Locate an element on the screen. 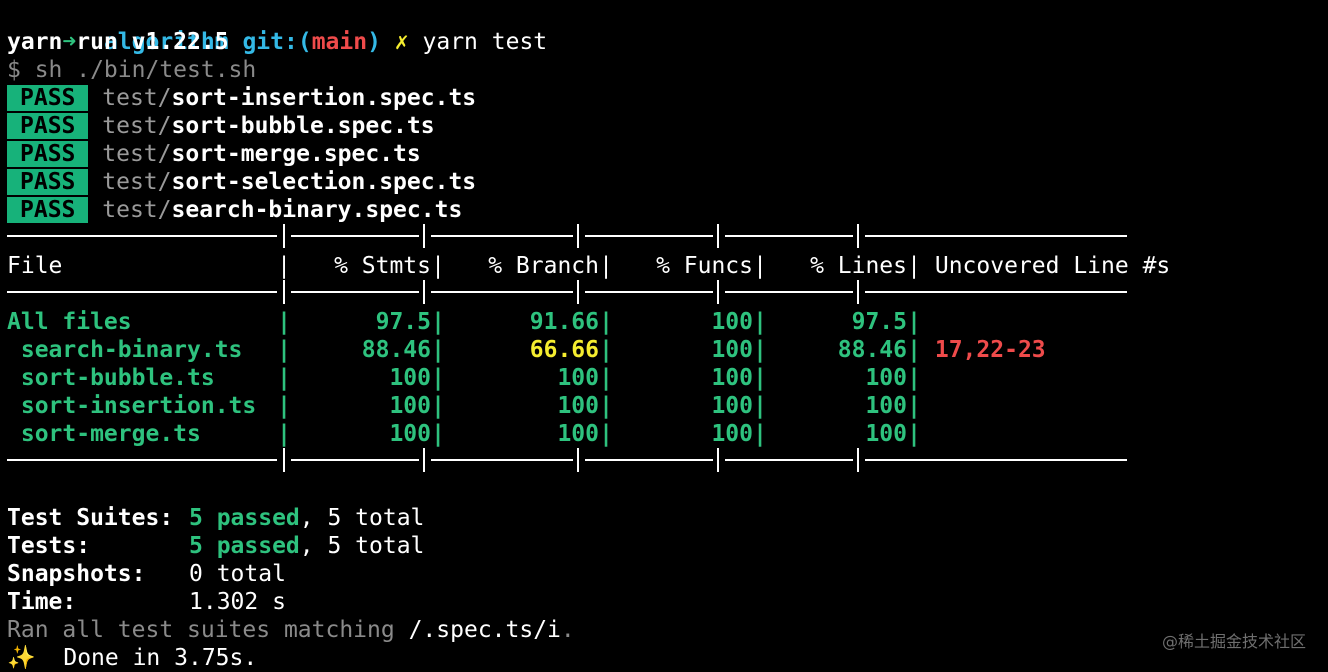 This screenshot has width=1328, height=672. row-stmts: 97.5 is located at coordinates (403, 322).